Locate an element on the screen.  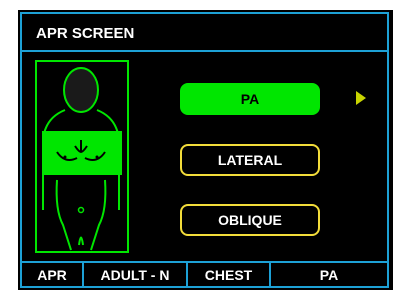
projection-lateral-button: LATERAL is located at coordinates (250, 160).